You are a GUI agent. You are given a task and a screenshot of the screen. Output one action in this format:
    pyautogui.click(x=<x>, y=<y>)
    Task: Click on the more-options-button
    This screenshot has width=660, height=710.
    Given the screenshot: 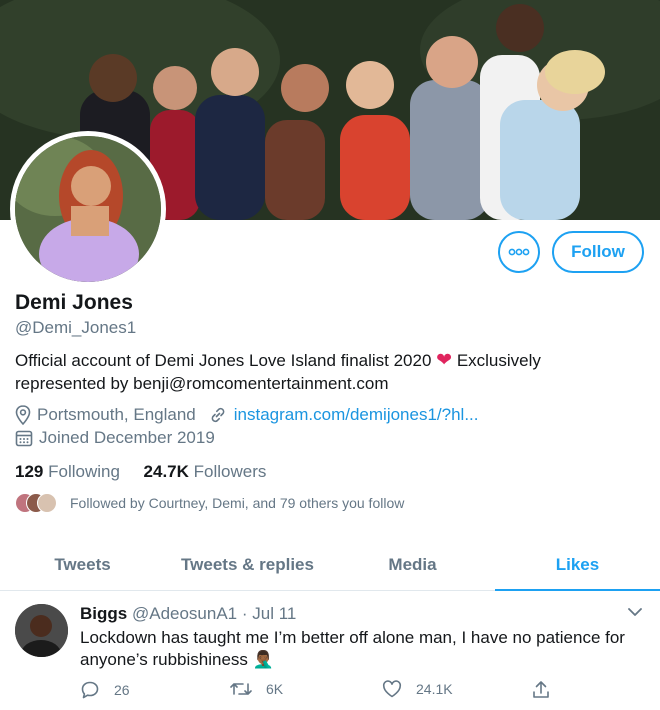 What is the action you would take?
    pyautogui.click(x=519, y=252)
    